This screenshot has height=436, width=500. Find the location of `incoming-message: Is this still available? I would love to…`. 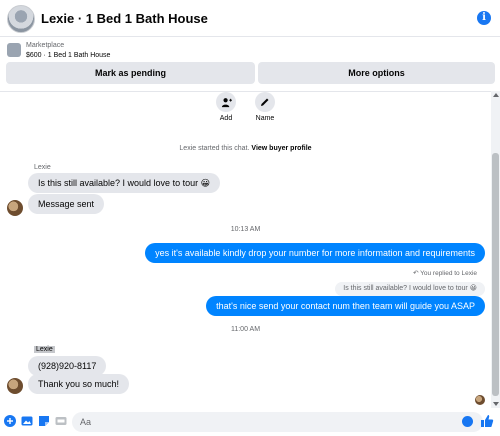

incoming-message: Is this still available? I would love to… is located at coordinates (124, 183).